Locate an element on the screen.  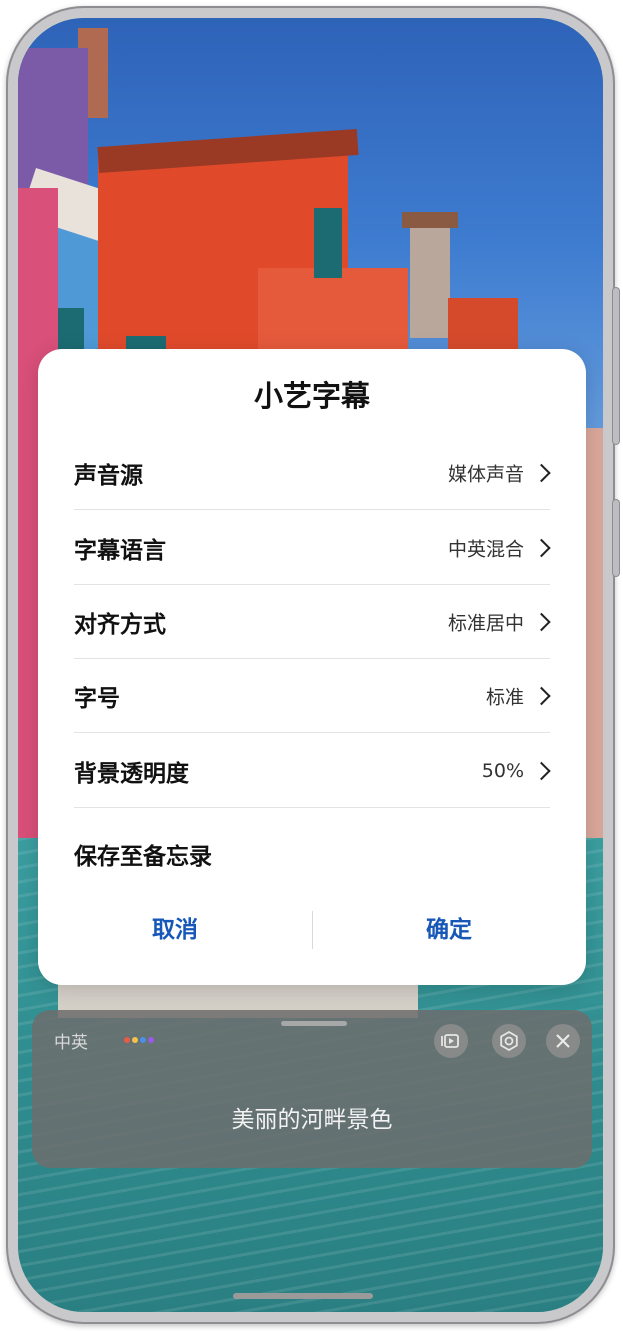
dialog-title: 小艺字幕 is located at coordinates (311, 396).